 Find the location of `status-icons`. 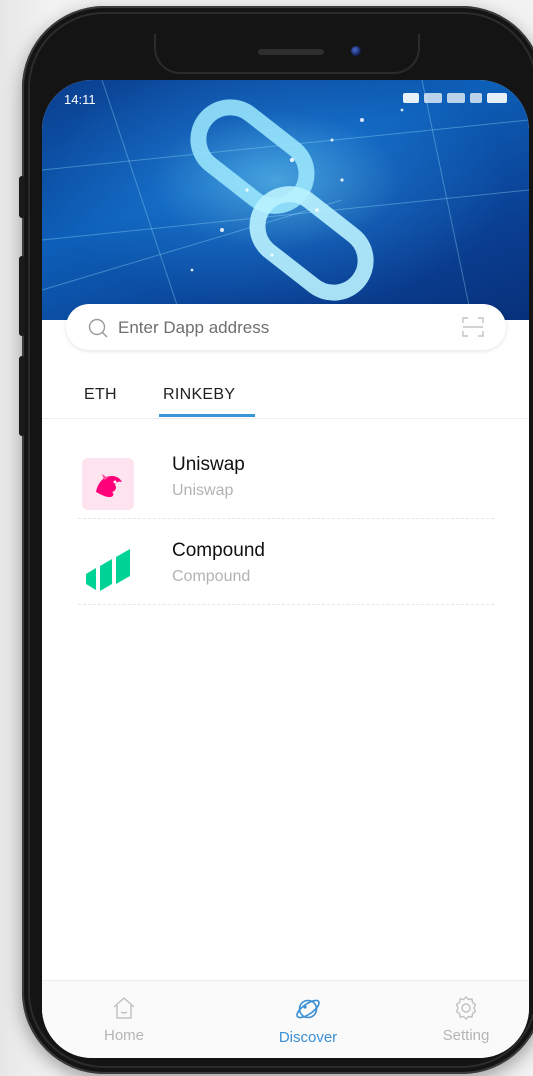

status-icons is located at coordinates (455, 98).